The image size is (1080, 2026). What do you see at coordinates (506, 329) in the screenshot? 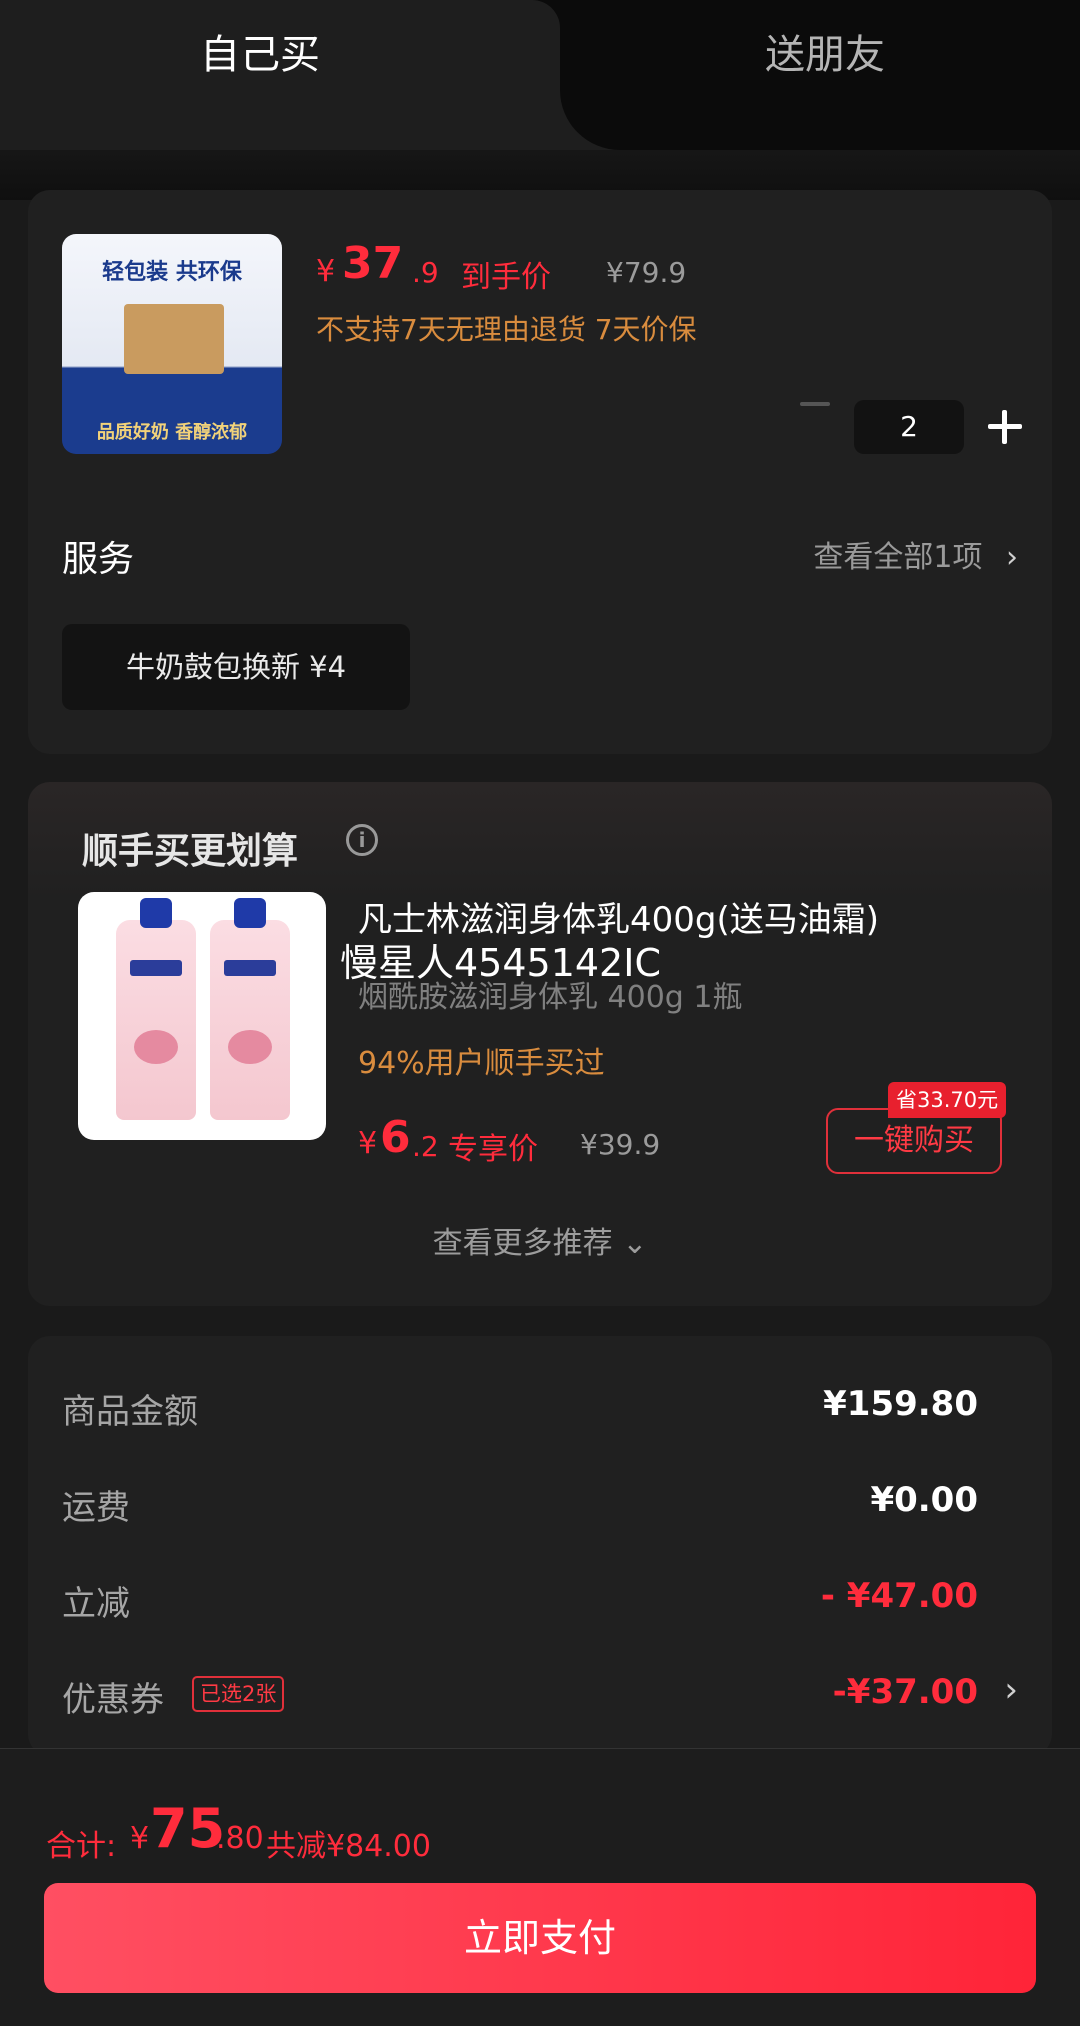
I see `return-policy: 不支持7天无理由退货 7天价保` at bounding box center [506, 329].